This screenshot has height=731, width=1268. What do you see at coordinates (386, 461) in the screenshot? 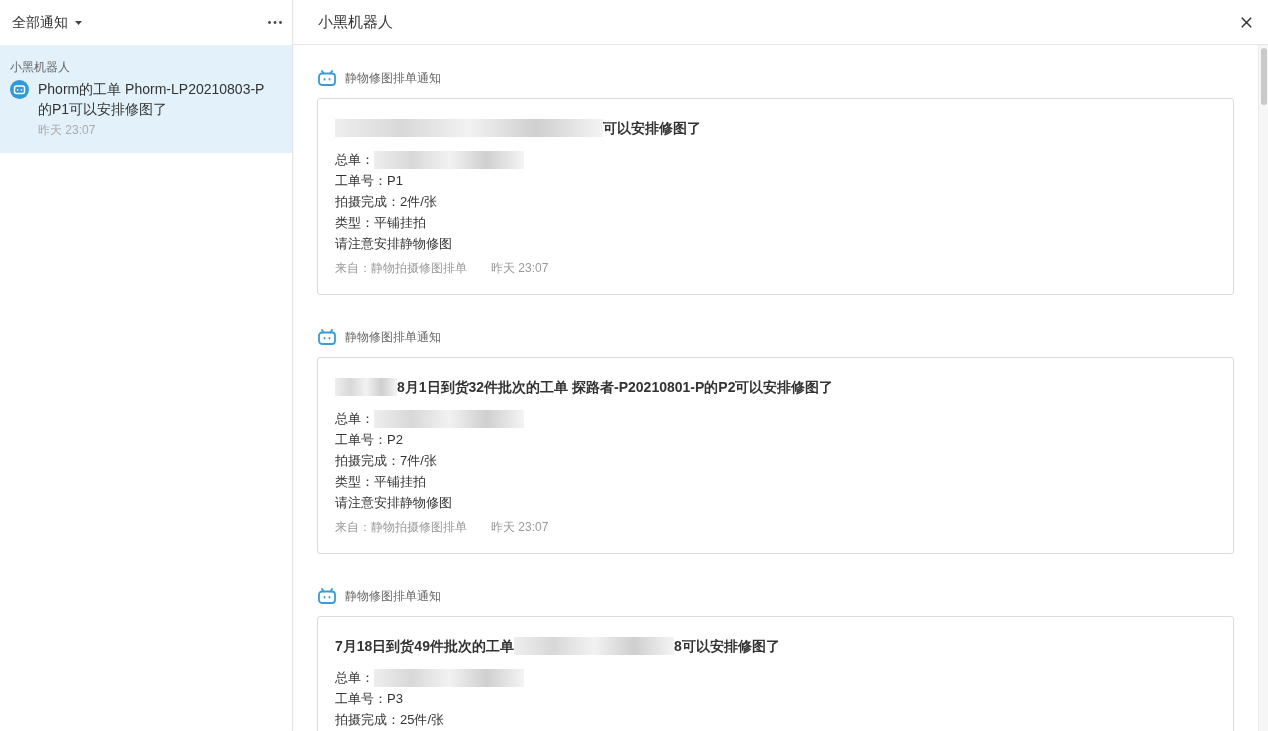
I see `field-text: 拍摄完成：7件/张` at bounding box center [386, 461].